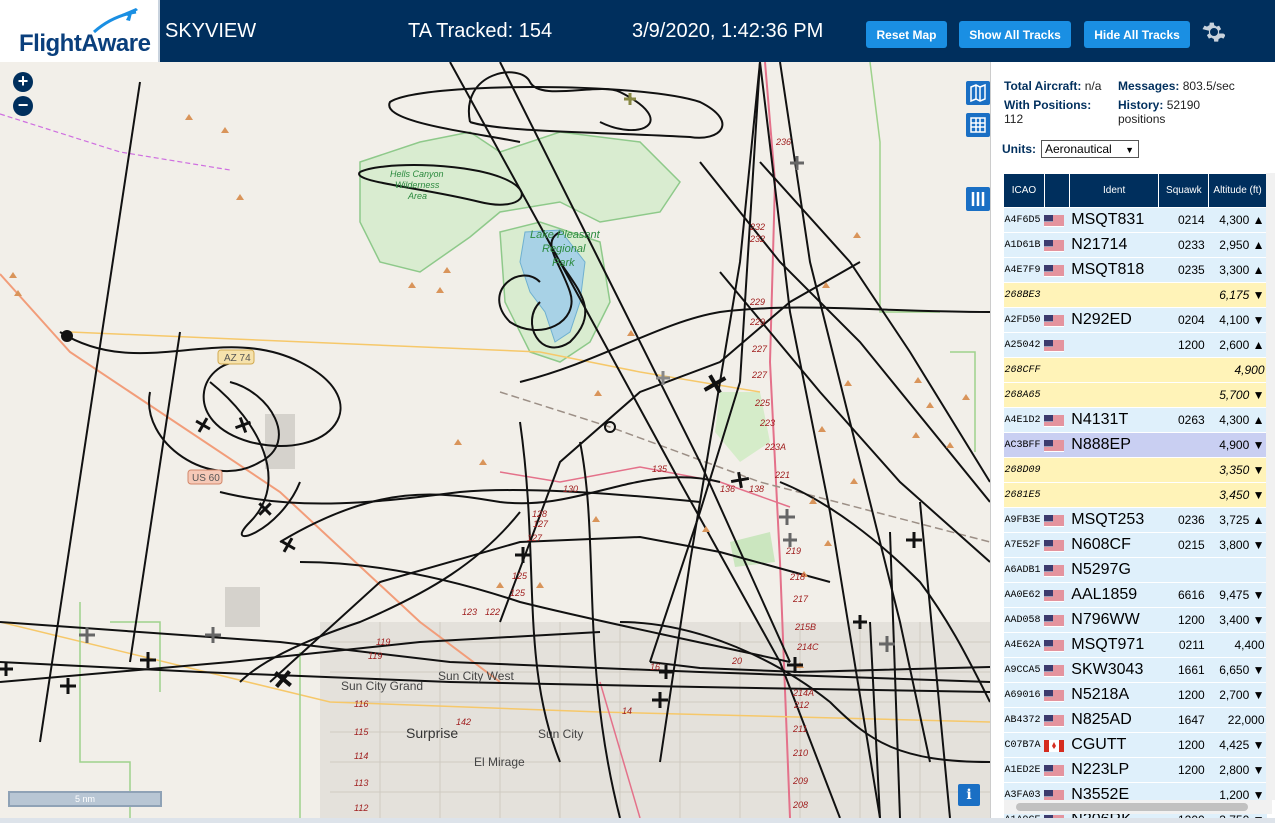 This screenshot has height=823, width=1275. What do you see at coordinates (1270, 486) in the screenshot?
I see `table-vertical-scrollbar` at bounding box center [1270, 486].